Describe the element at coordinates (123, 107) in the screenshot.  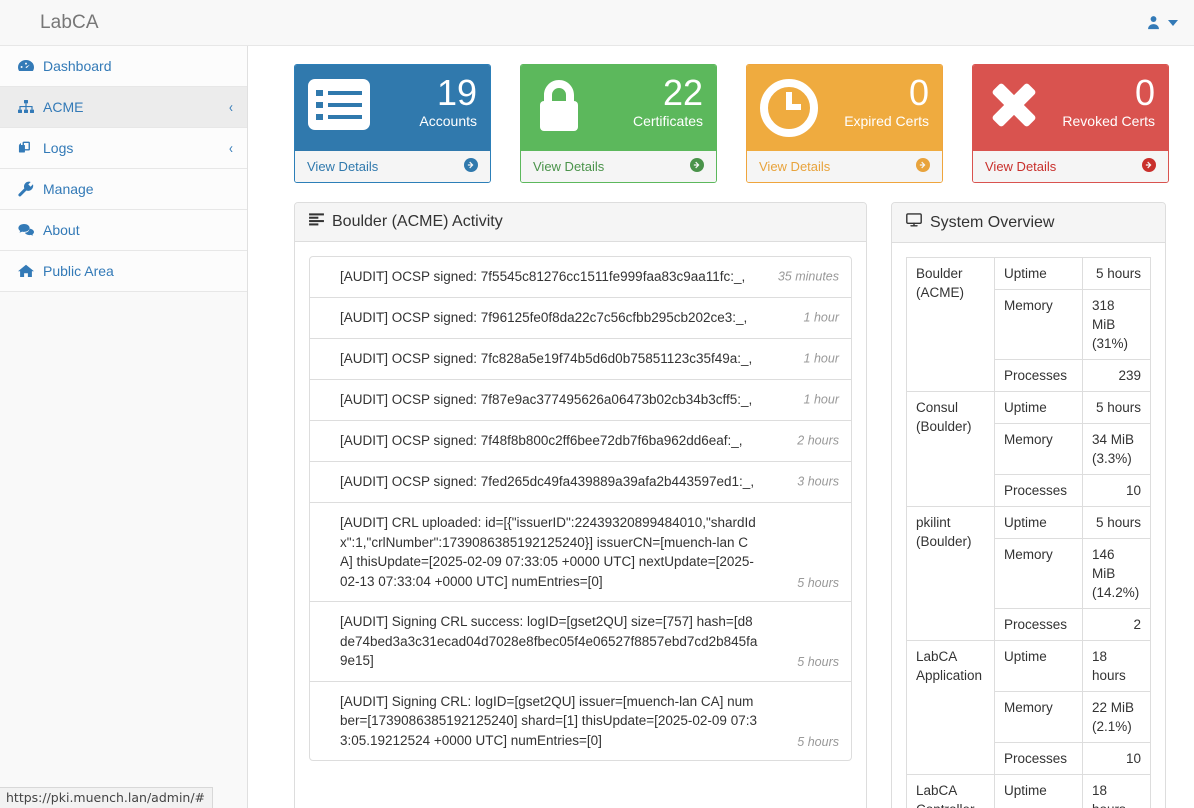
I see `sidebar-item-acme: ACME ‹` at that location.